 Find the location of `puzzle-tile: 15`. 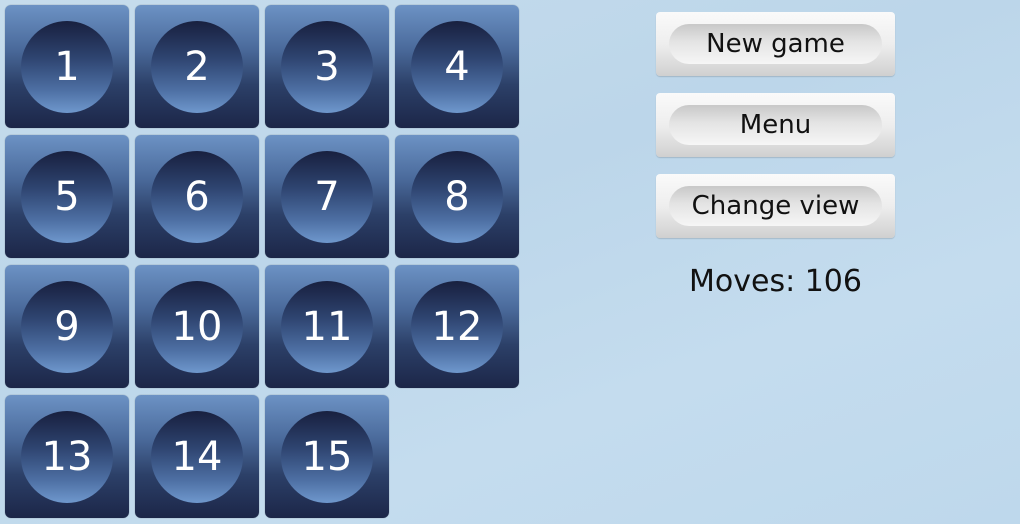

puzzle-tile: 15 is located at coordinates (327, 456).